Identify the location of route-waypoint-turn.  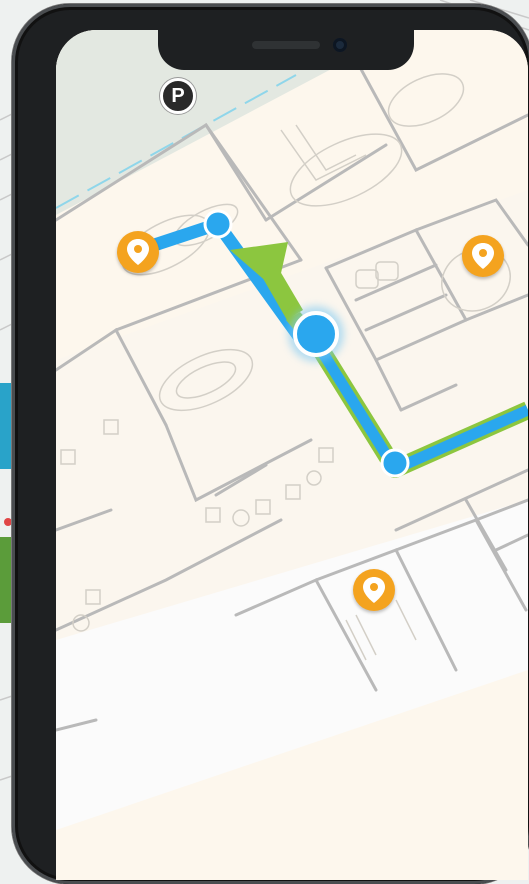
(395, 463).